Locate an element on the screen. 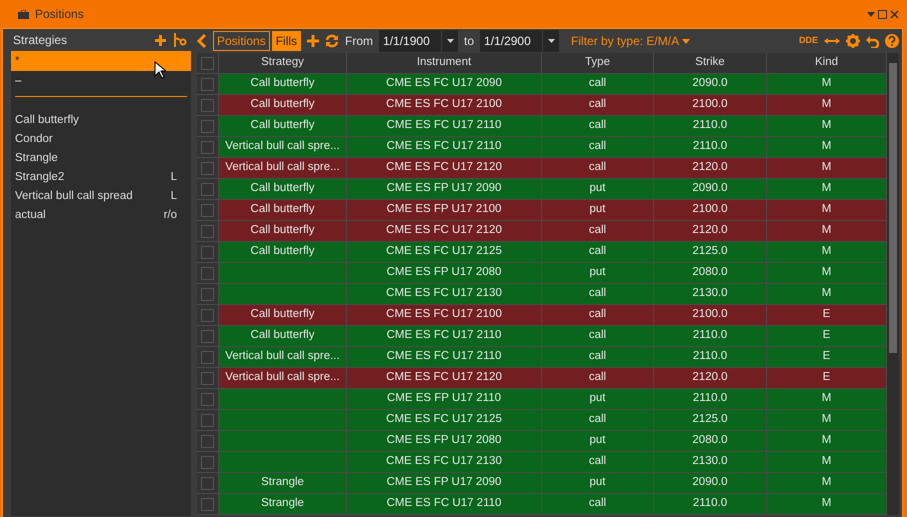 This screenshot has height=517, width=907. strategy-item: Strangle is located at coordinates (101, 158).